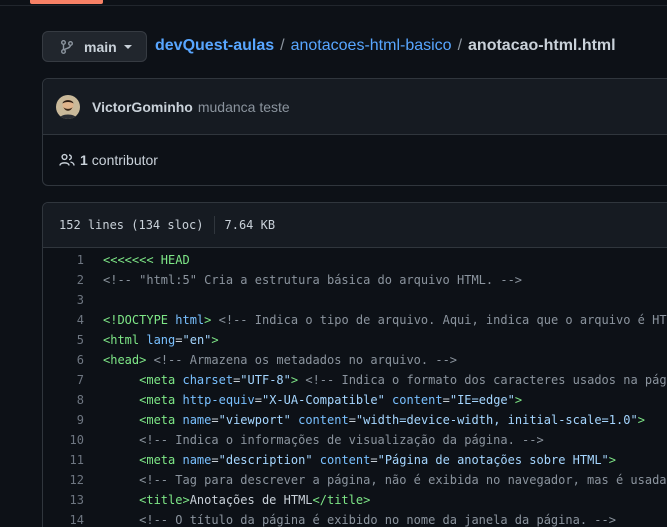 This screenshot has height=527, width=667. Describe the element at coordinates (214, 46) in the screenshot. I see `breadcrumb-repo-link: devQuest-aulas` at that location.